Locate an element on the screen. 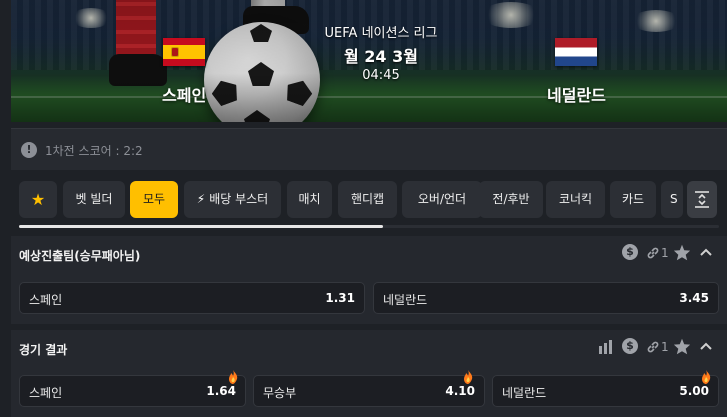 The height and width of the screenshot is (417, 727). outcome-button: 무승부 4.10 is located at coordinates (369, 388).